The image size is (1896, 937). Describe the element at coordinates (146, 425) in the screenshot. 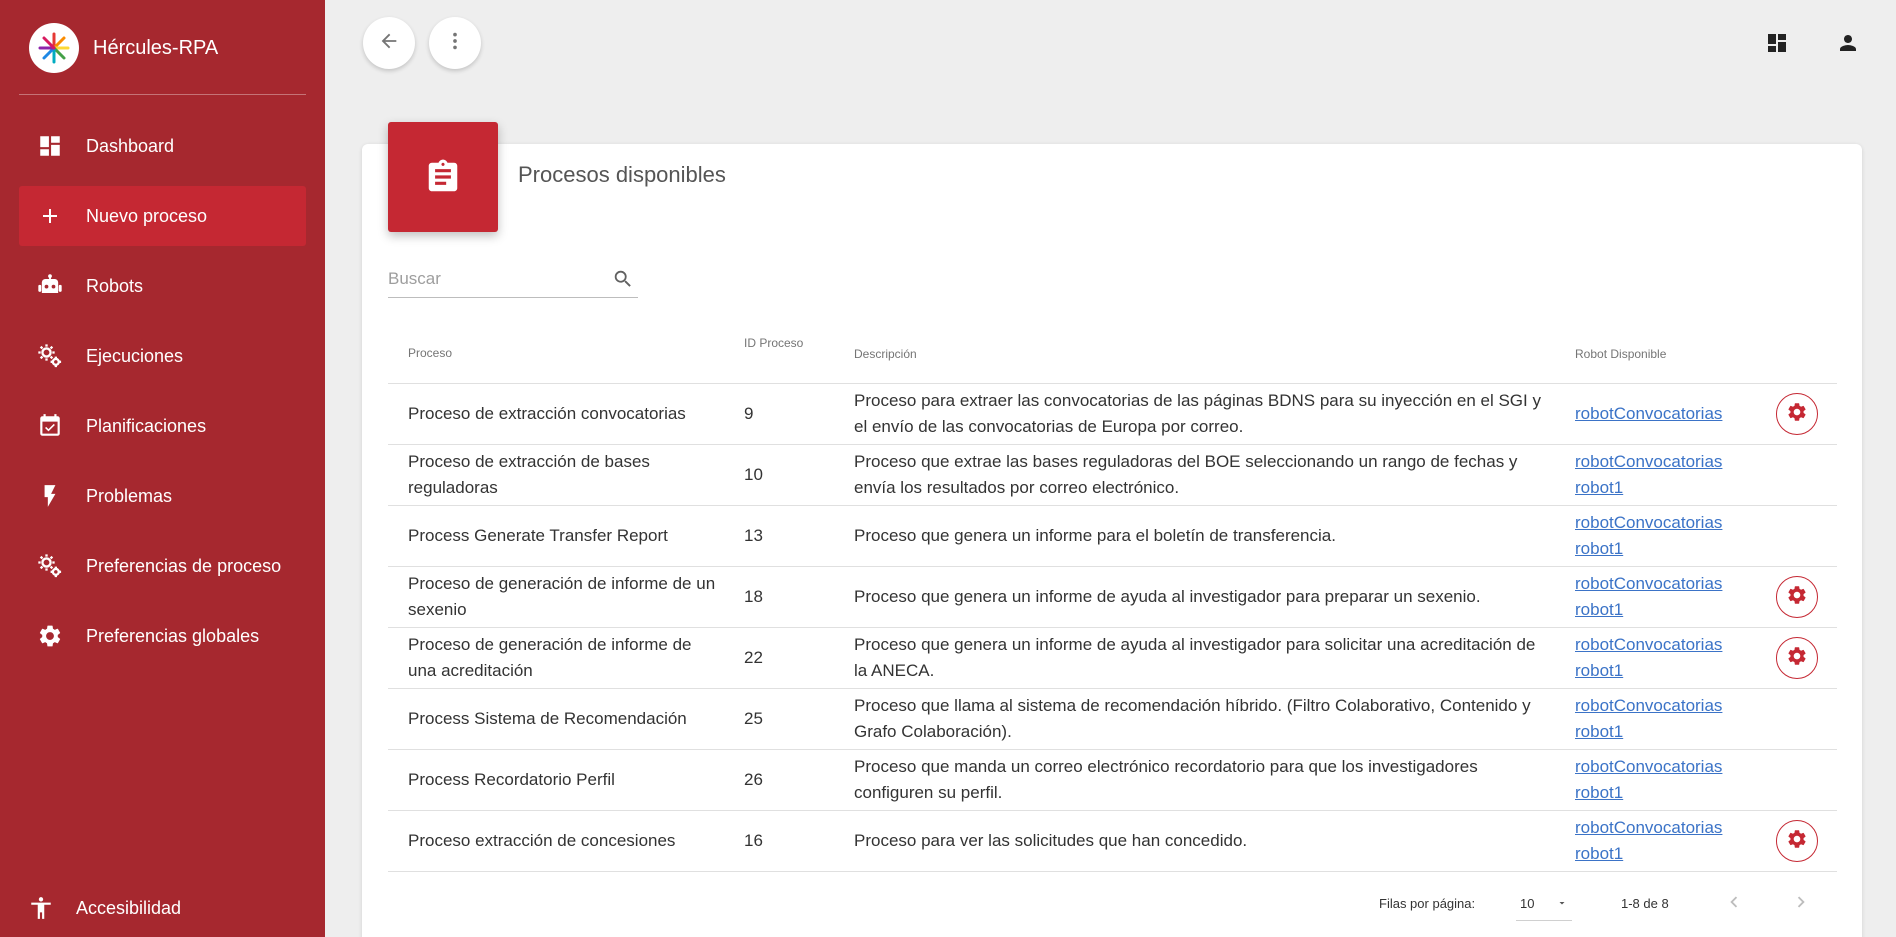

I see `sidebar-item-label: Planificaciones` at that location.